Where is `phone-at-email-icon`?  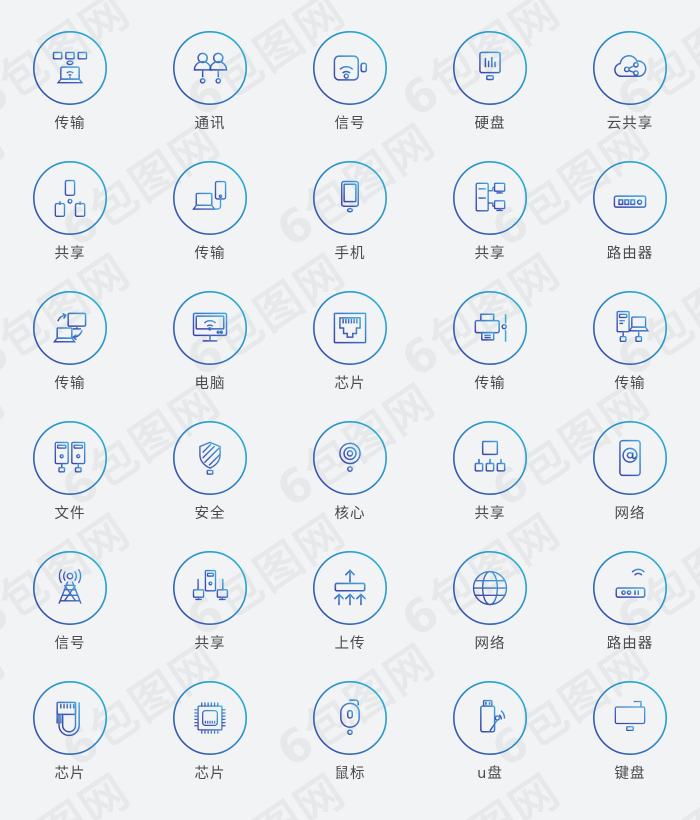 phone-at-email-icon is located at coordinates (630, 458).